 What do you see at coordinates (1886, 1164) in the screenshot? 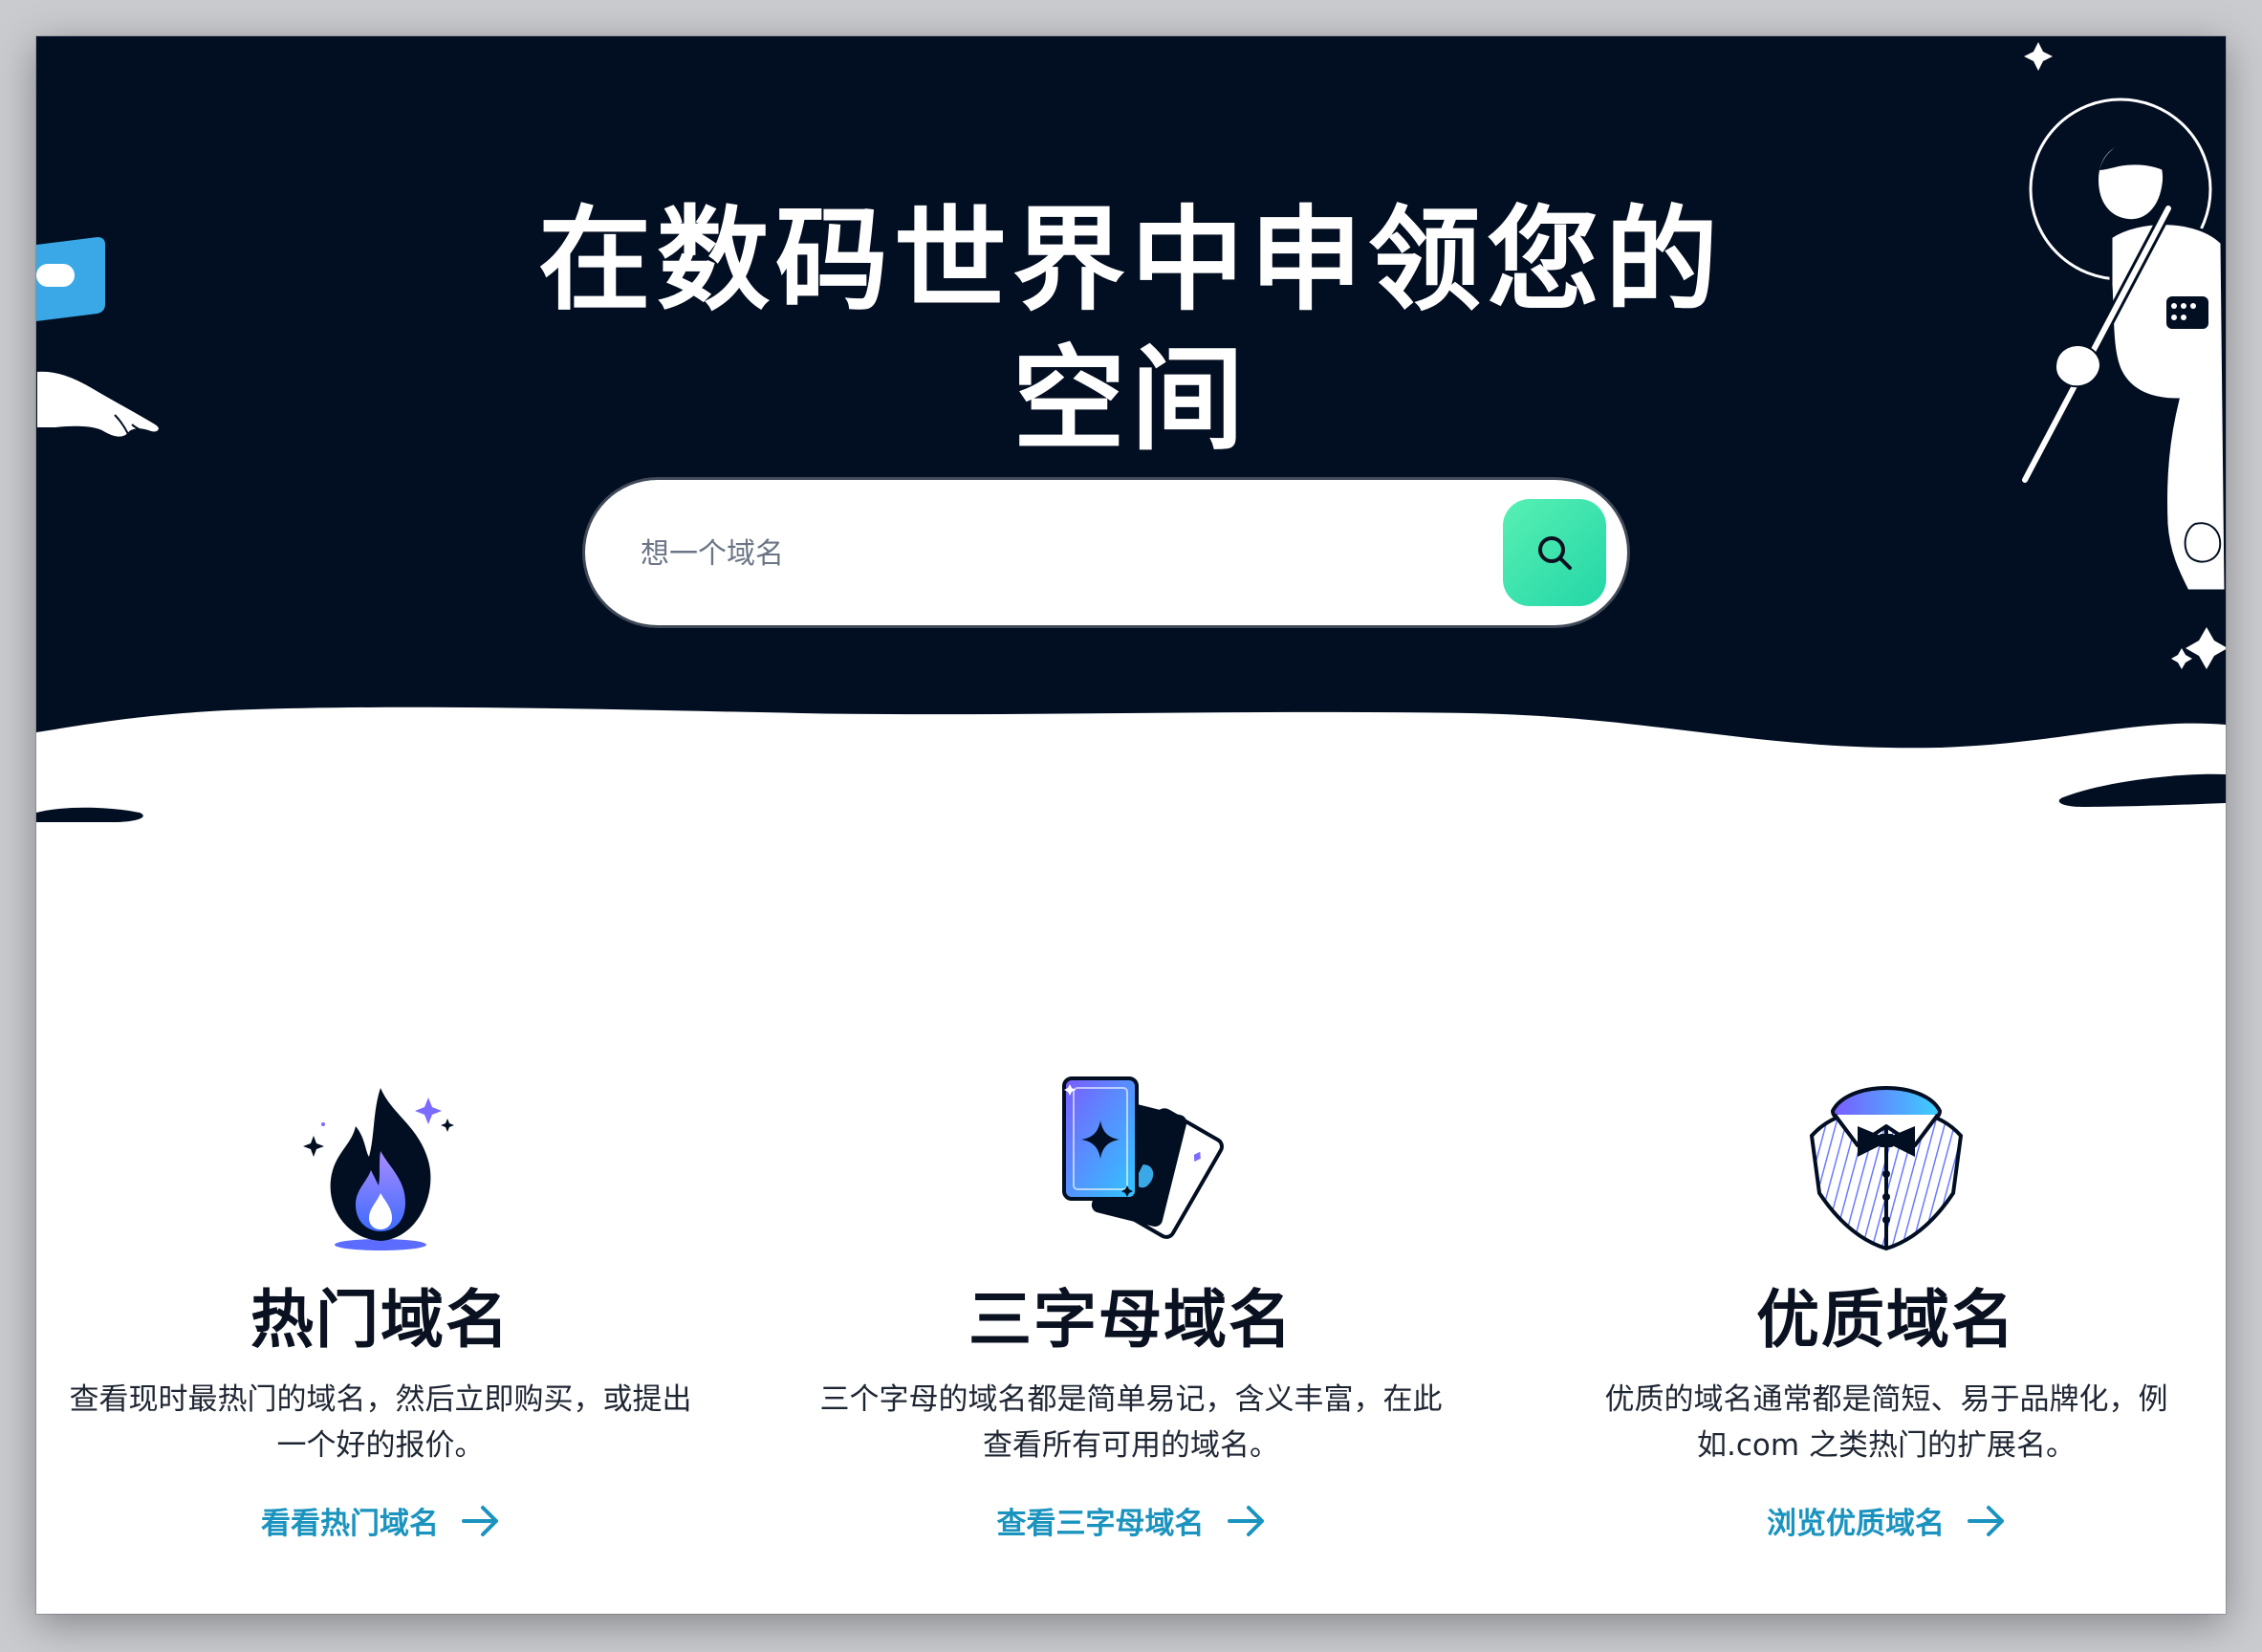
I see `tuxedo-bowtie-icon` at bounding box center [1886, 1164].